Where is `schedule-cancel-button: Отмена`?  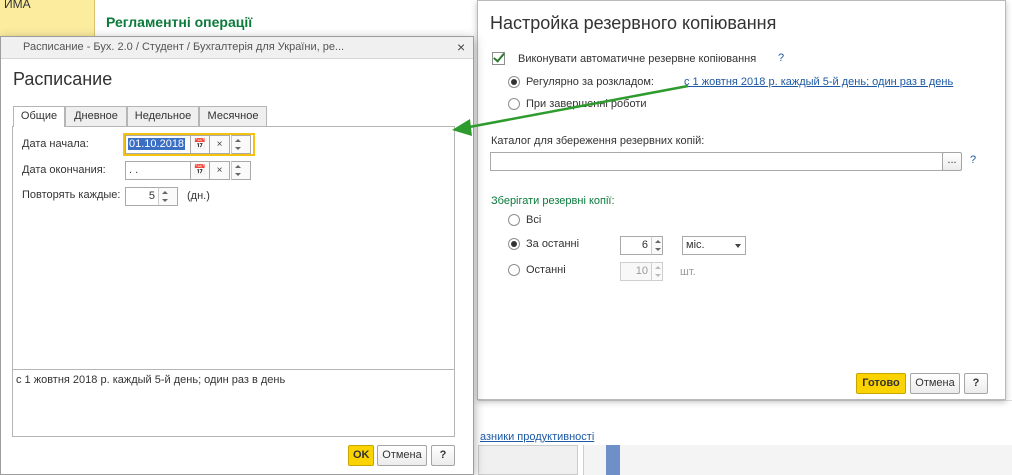
schedule-cancel-button: Отмена is located at coordinates (402, 455).